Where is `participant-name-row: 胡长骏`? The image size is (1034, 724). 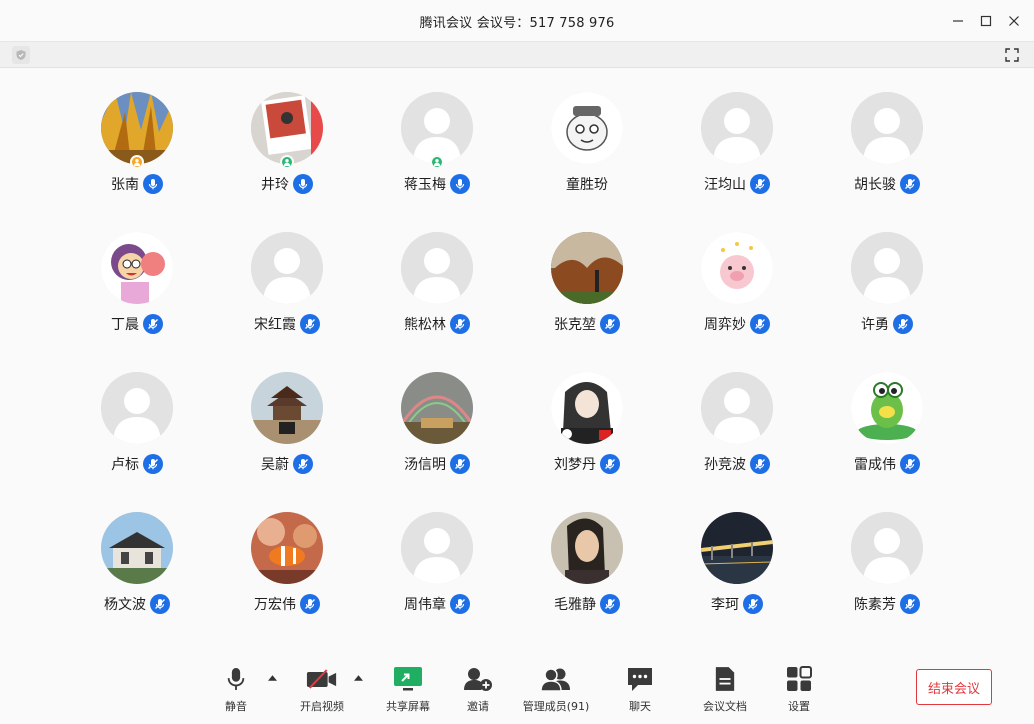 participant-name-row: 胡长骏 is located at coordinates (887, 184).